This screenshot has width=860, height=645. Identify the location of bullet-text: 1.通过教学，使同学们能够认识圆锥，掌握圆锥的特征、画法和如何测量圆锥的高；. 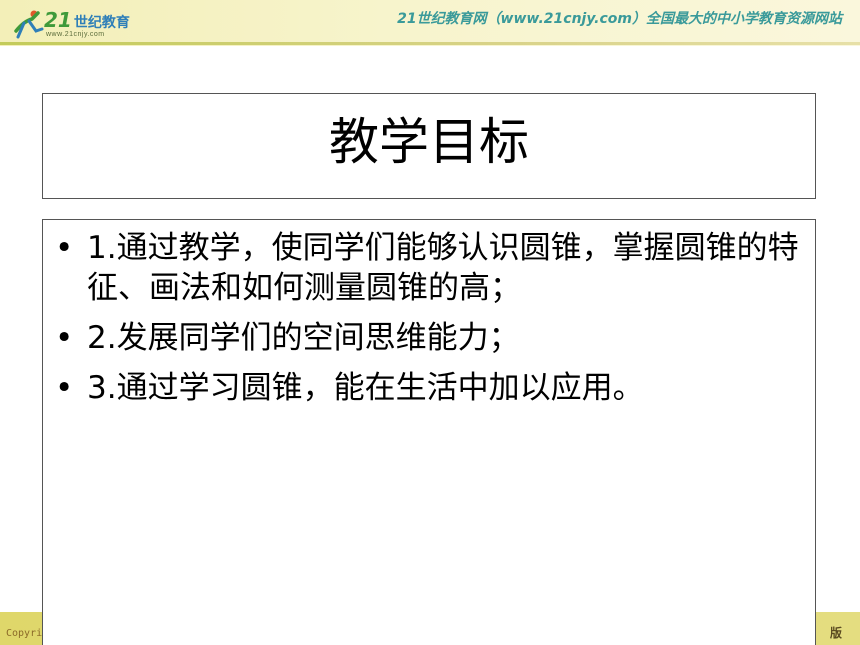
(443, 268).